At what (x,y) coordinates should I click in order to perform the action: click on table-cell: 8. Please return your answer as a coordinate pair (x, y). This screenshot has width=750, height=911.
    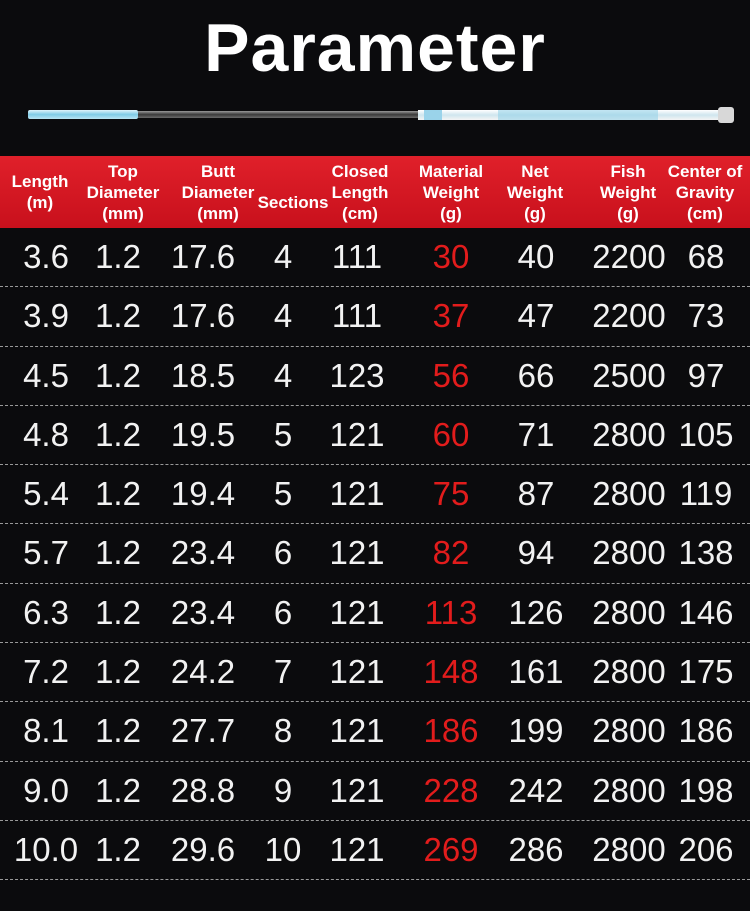
    Looking at the image, I should click on (283, 731).